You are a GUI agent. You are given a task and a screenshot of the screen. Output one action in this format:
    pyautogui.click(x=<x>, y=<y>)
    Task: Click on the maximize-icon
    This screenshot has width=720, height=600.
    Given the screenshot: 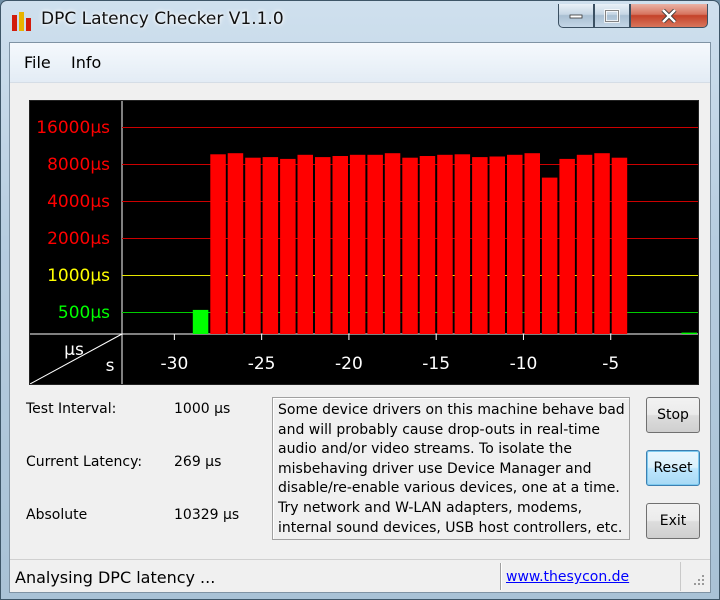 What is the action you would take?
    pyautogui.click(x=612, y=15)
    